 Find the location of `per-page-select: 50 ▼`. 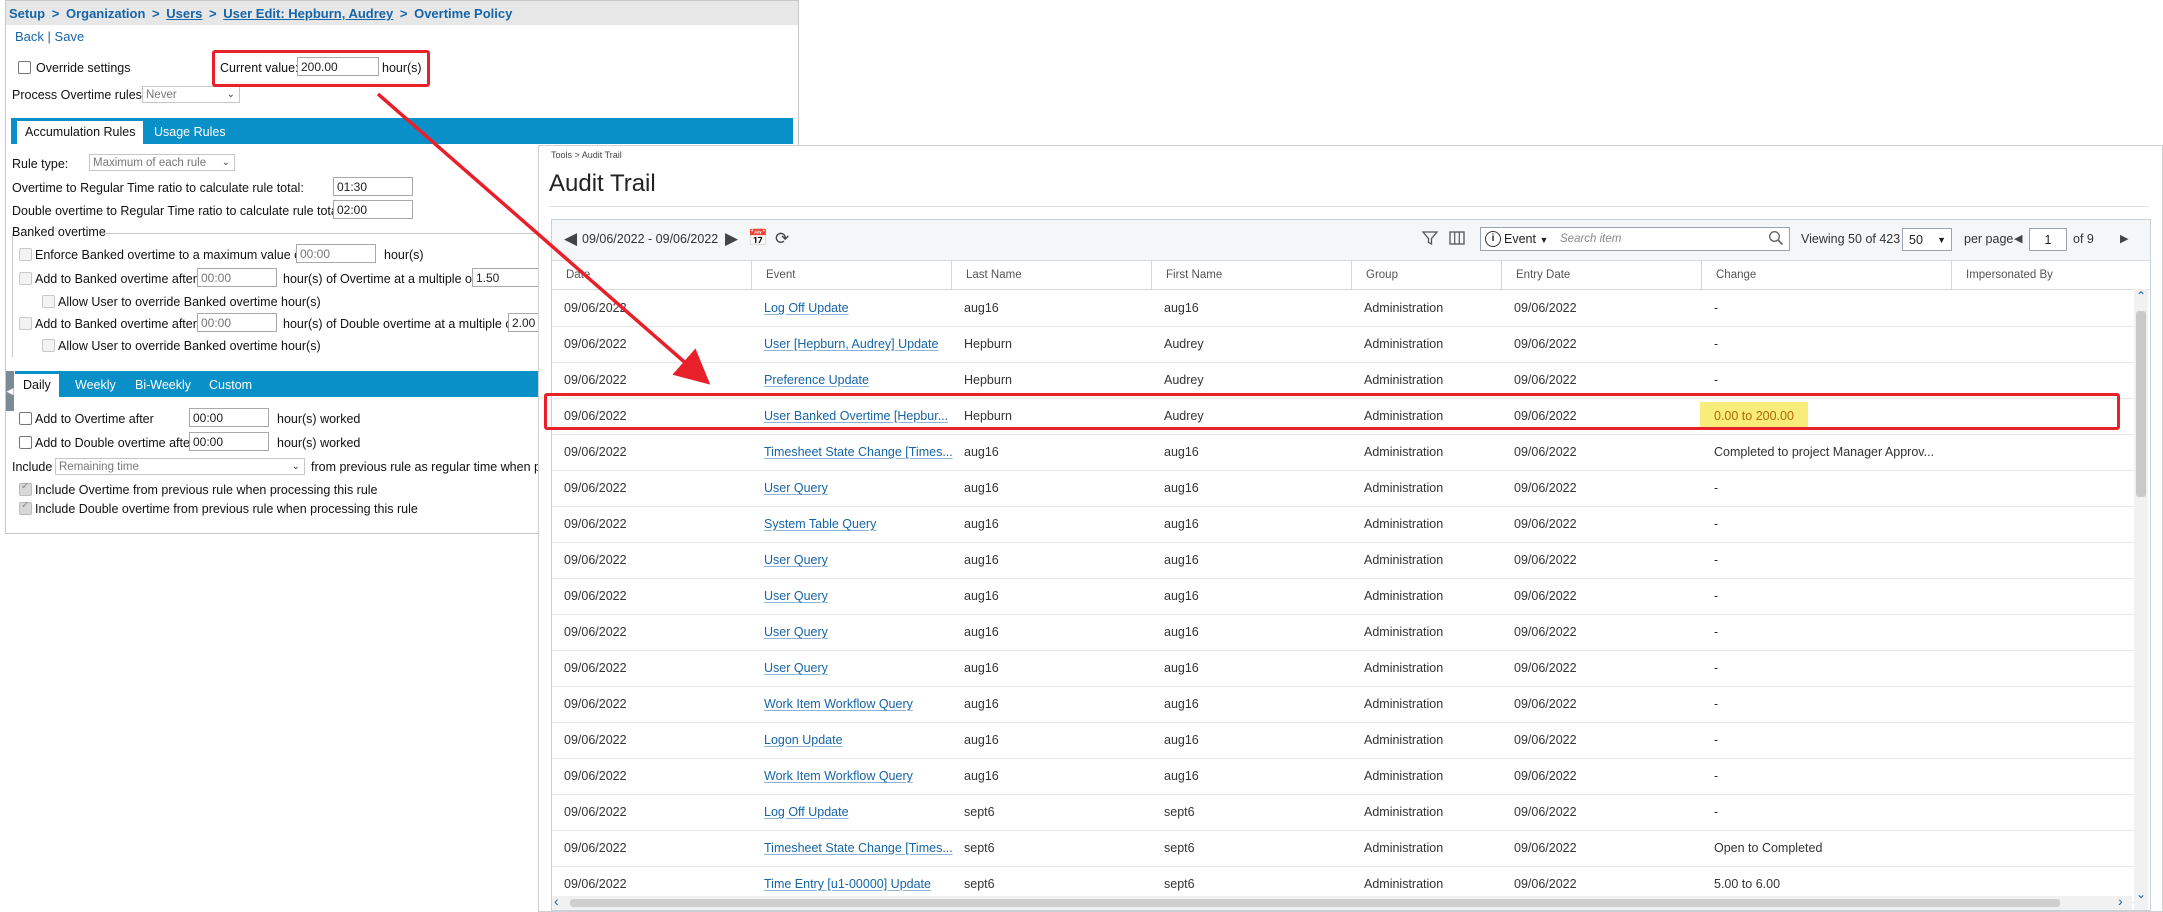

per-page-select: 50 ▼ is located at coordinates (1927, 239).